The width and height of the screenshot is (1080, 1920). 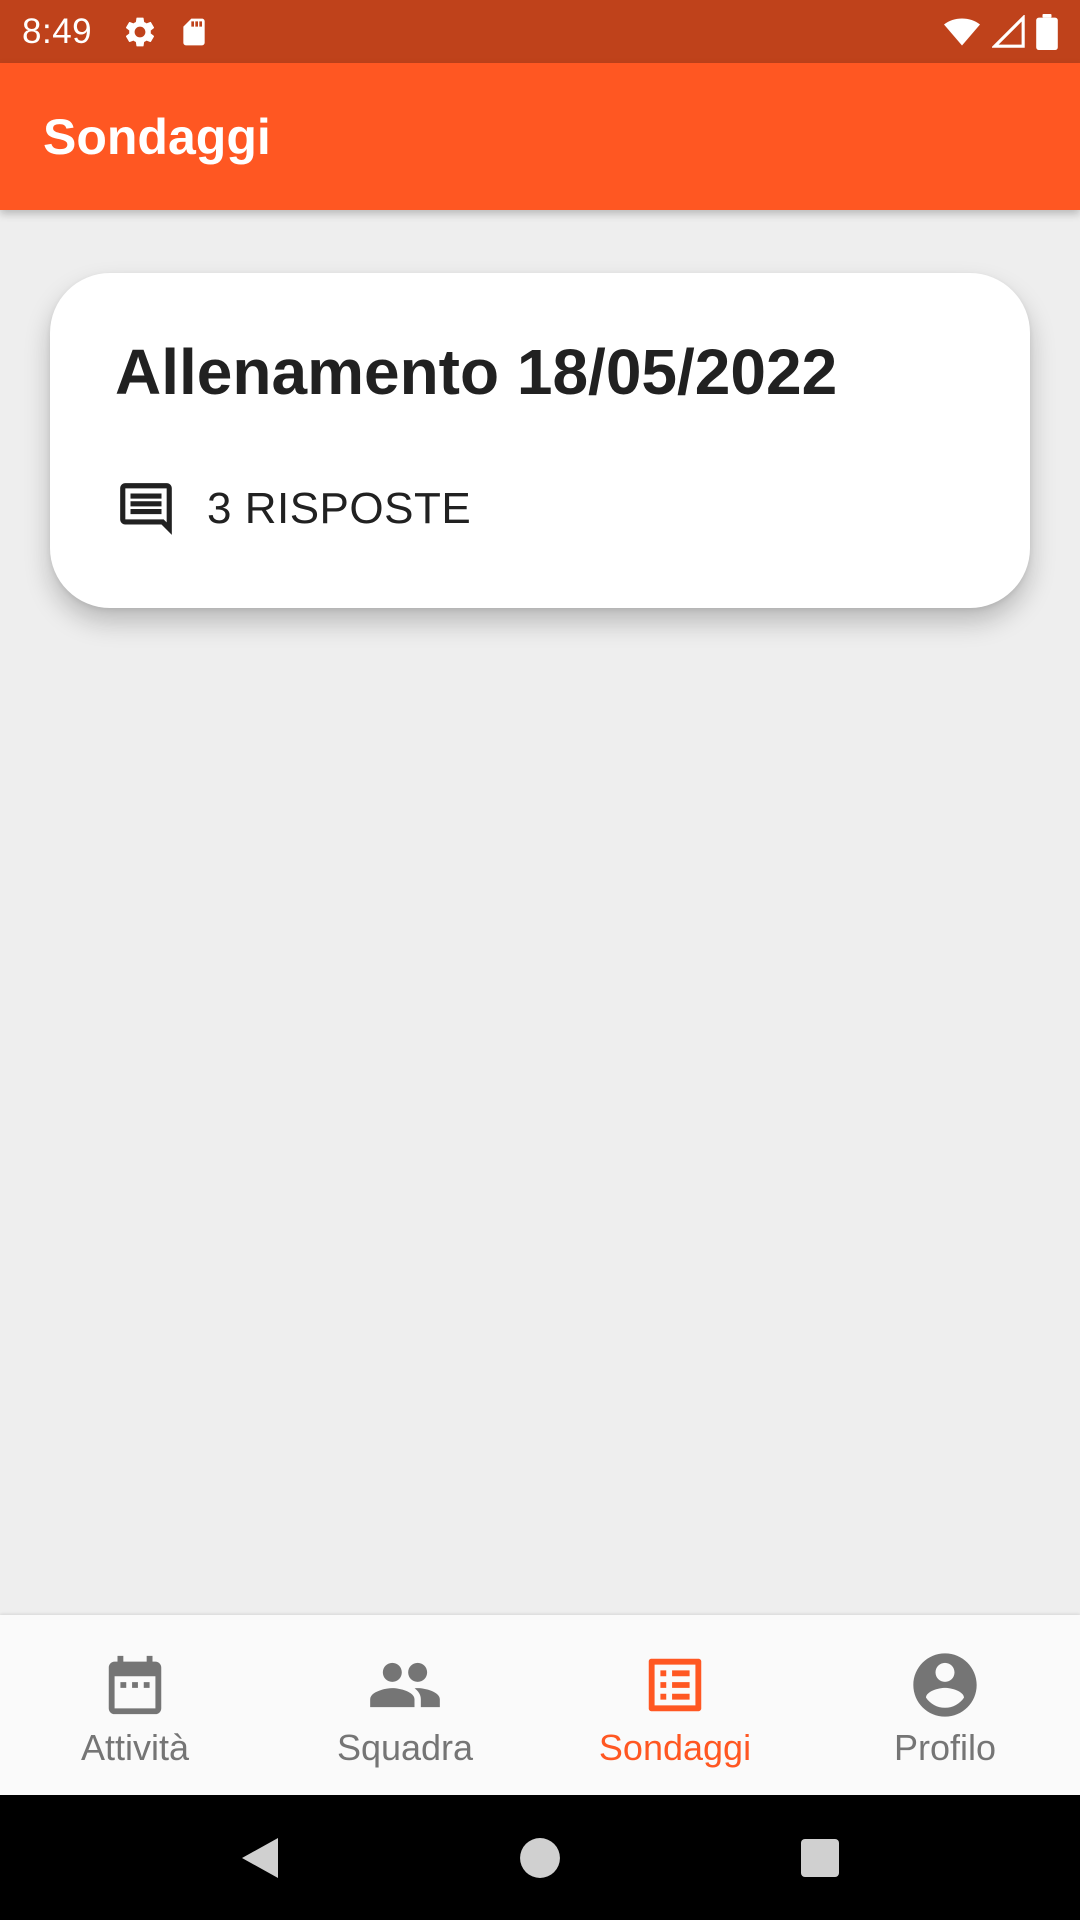 What do you see at coordinates (260, 1858) in the screenshot?
I see `back-icon` at bounding box center [260, 1858].